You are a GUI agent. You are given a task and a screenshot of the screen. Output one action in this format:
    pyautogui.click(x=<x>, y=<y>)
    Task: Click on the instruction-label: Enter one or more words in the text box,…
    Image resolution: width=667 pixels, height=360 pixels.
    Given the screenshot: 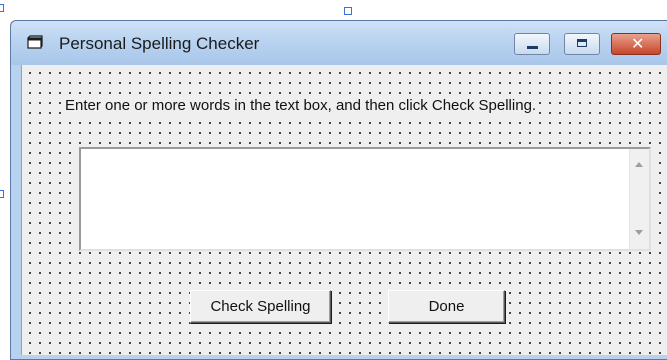 What is the action you would take?
    pyautogui.click(x=301, y=105)
    